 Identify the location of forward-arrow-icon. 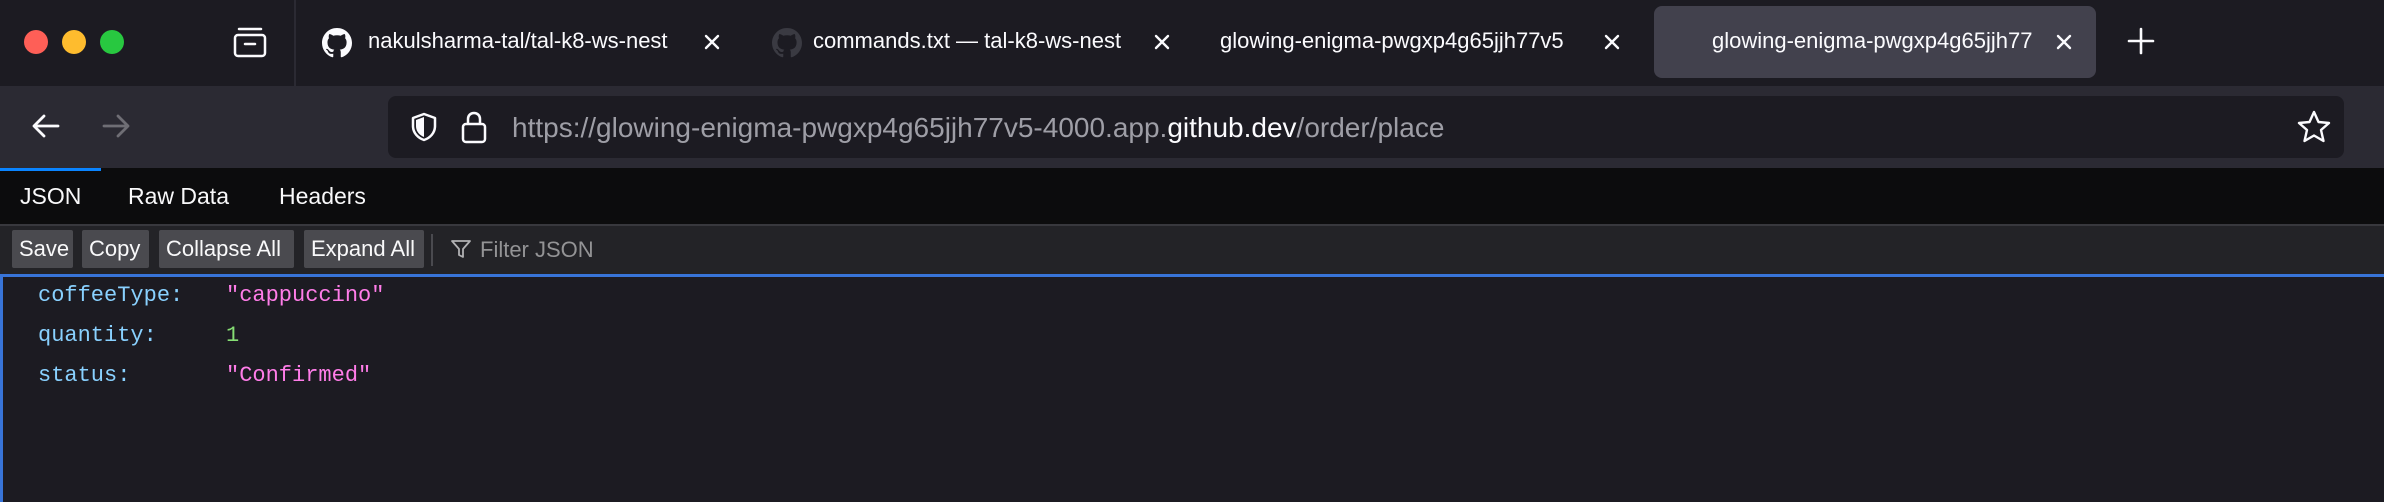
(116, 126).